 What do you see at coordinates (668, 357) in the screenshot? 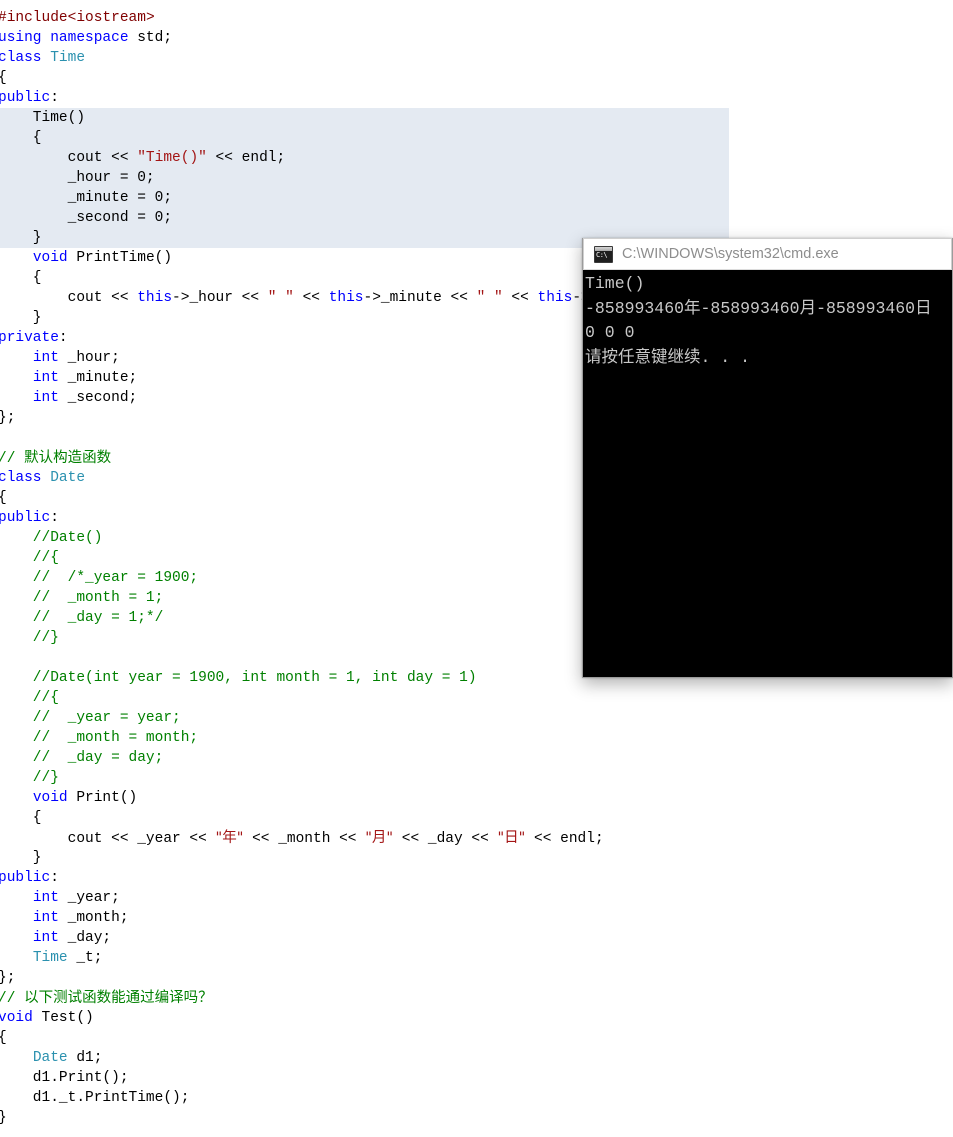
I see `console-line: 请按任意键继续. . .` at bounding box center [668, 357].